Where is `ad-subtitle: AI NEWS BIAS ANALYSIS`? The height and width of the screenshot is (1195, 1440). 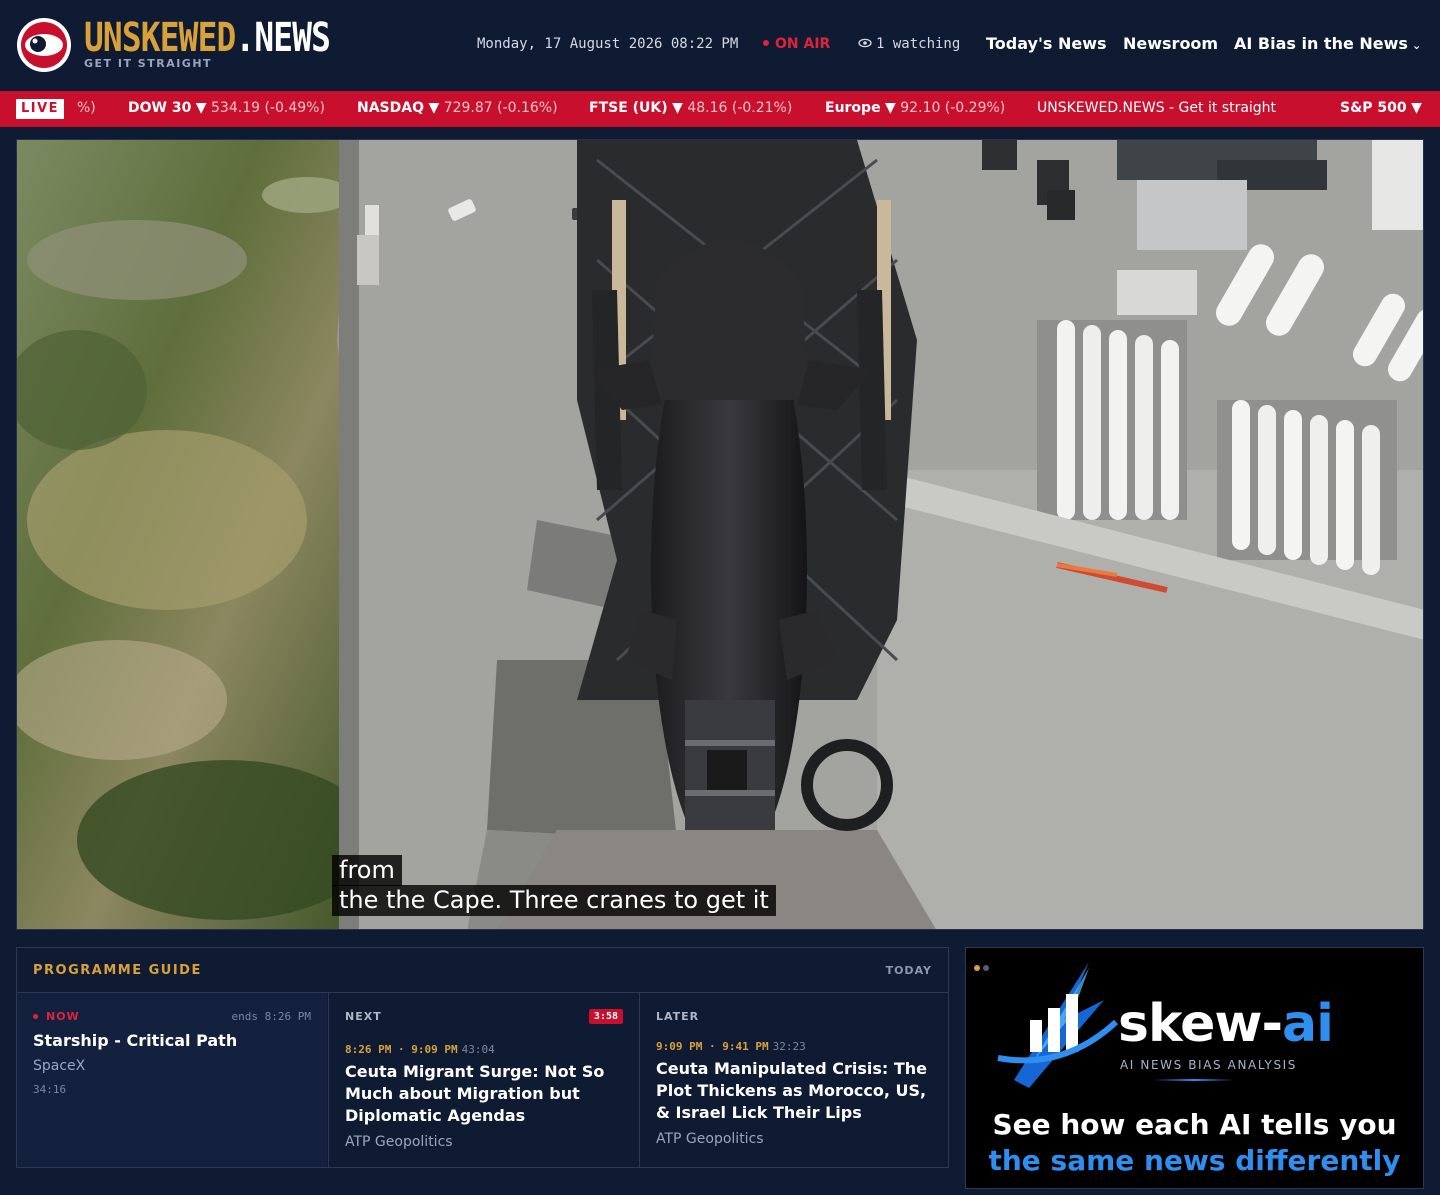
ad-subtitle: AI NEWS BIAS ANALYSIS is located at coordinates (1209, 1065).